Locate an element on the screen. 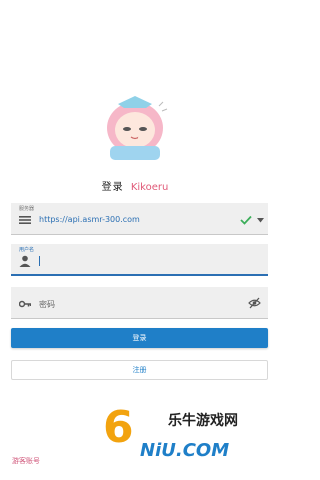 The width and height of the screenshot is (320, 480). list-icon is located at coordinates (25, 220).